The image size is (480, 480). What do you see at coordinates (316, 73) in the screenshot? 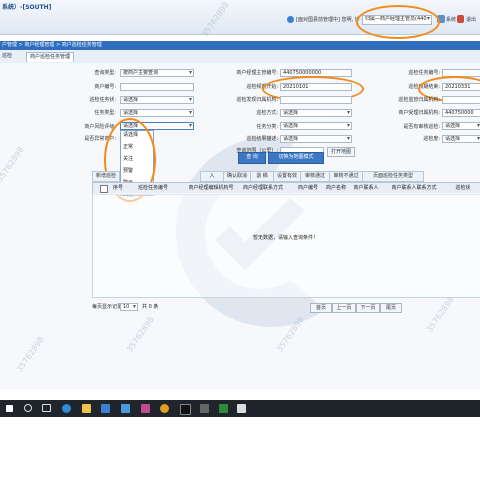
I see `manager-no-input: 440750000000` at bounding box center [316, 73].